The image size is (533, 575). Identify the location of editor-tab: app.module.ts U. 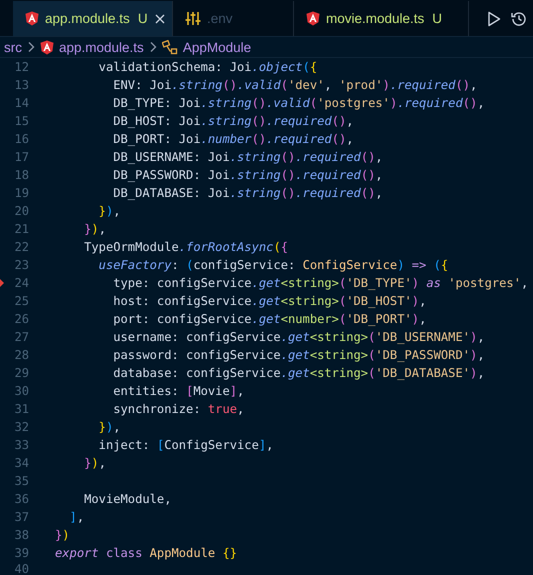
(93, 18).